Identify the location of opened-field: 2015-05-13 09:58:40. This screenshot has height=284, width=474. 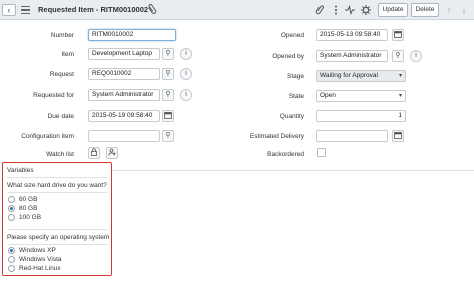
(352, 35).